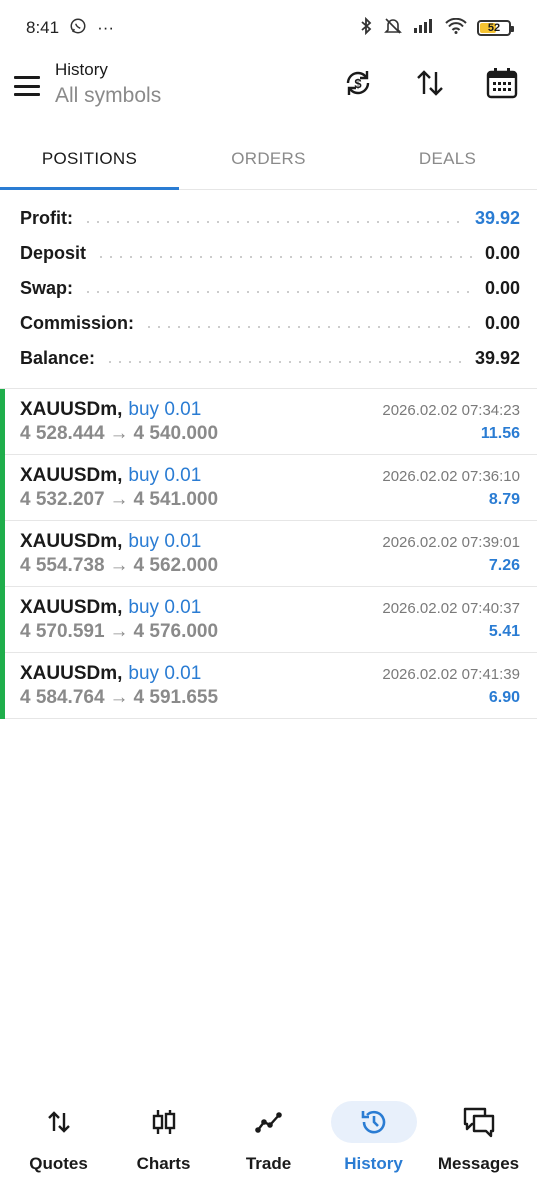 The image size is (537, 1200). What do you see at coordinates (53, 253) in the screenshot?
I see `summary-label: Deposit` at bounding box center [53, 253].